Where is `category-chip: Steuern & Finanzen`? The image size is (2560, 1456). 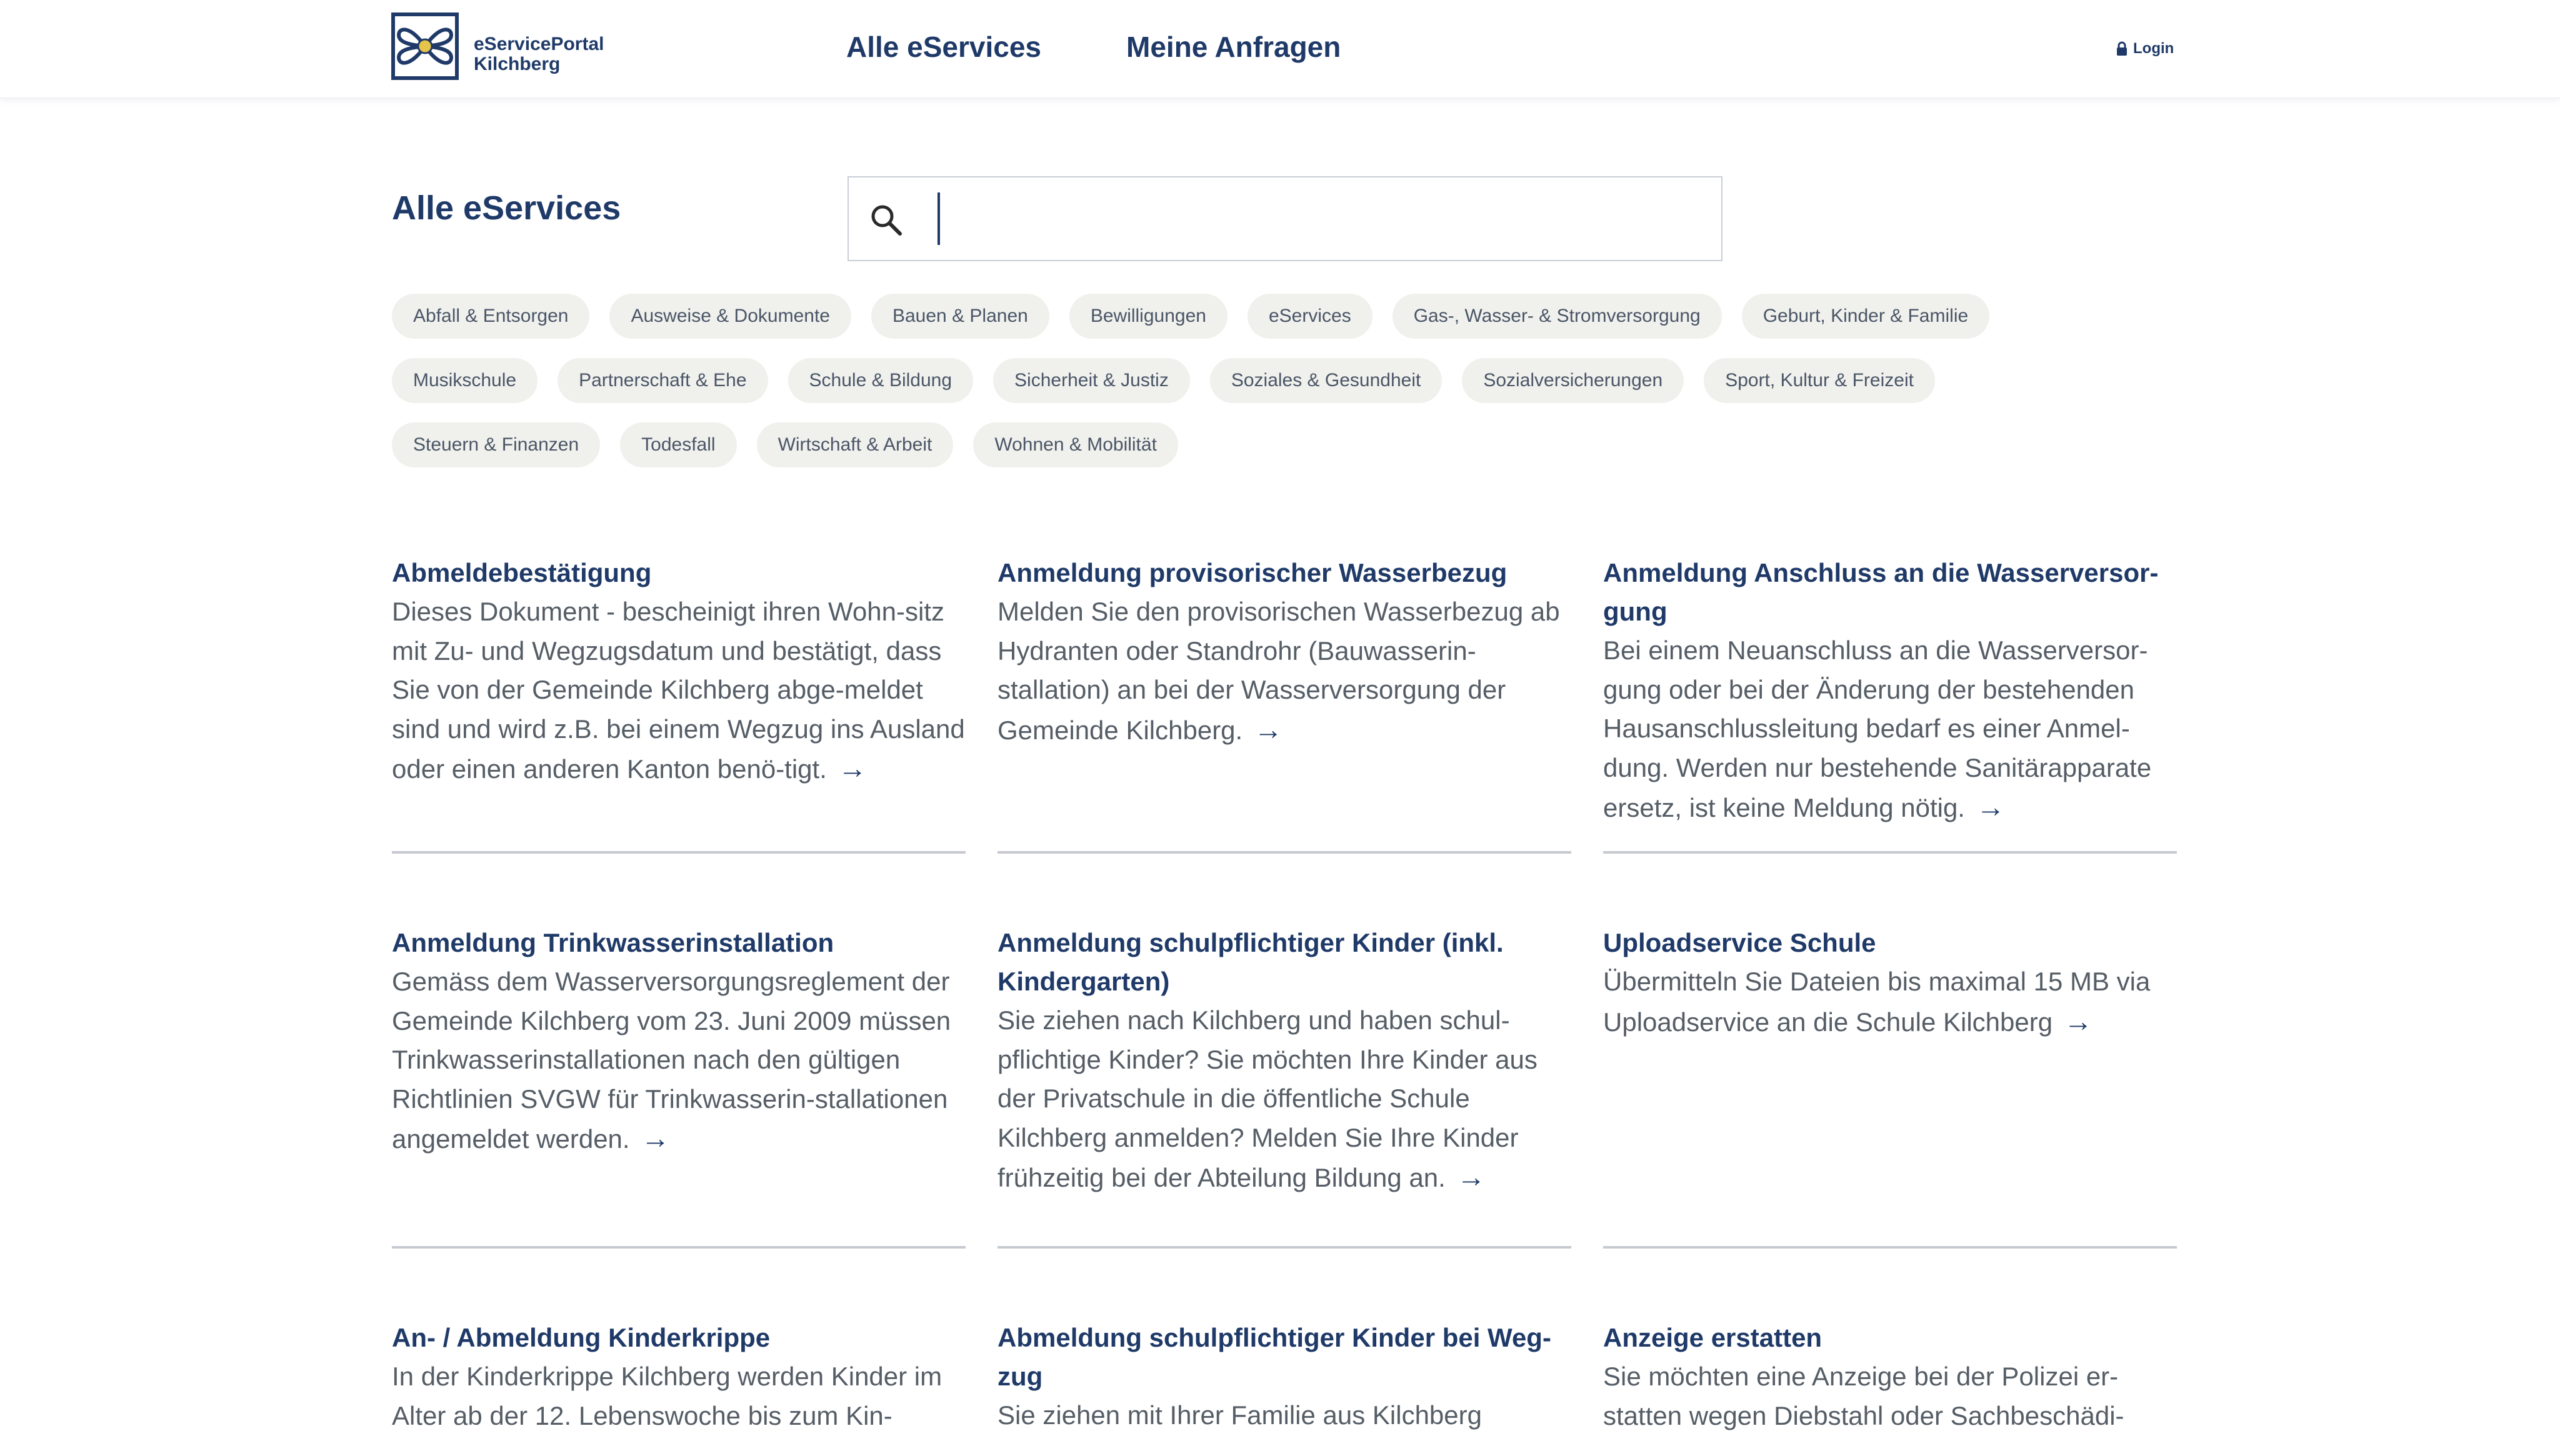
category-chip: Steuern & Finanzen is located at coordinates (497, 445).